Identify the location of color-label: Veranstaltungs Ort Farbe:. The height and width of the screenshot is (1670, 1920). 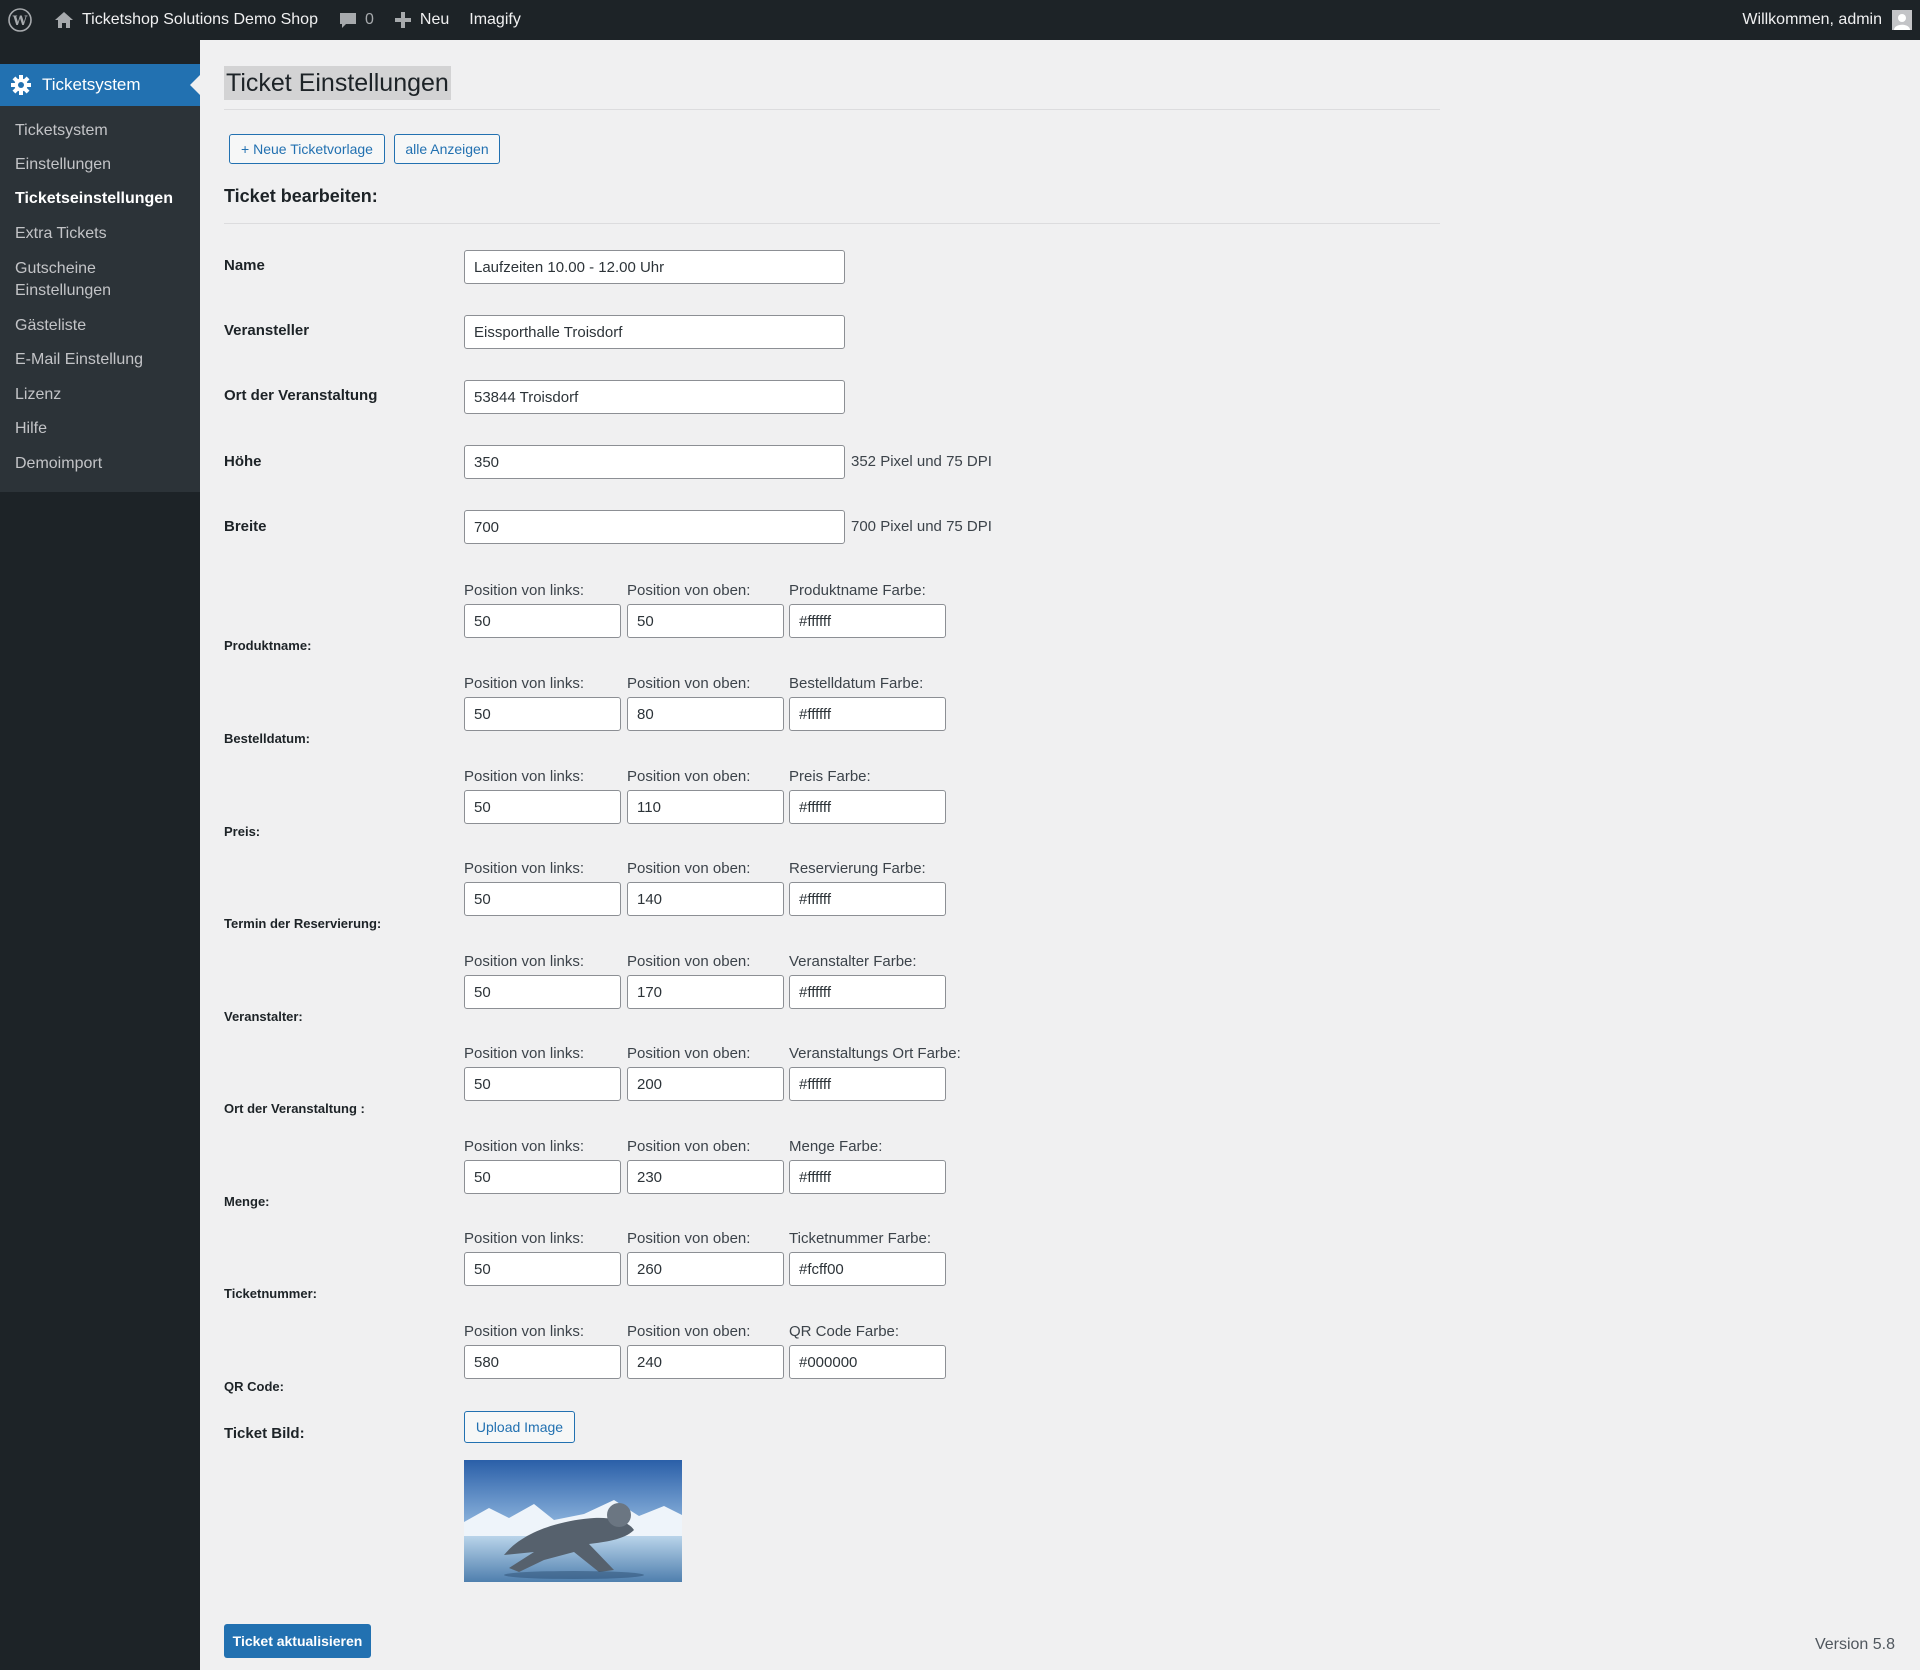
(875, 1053).